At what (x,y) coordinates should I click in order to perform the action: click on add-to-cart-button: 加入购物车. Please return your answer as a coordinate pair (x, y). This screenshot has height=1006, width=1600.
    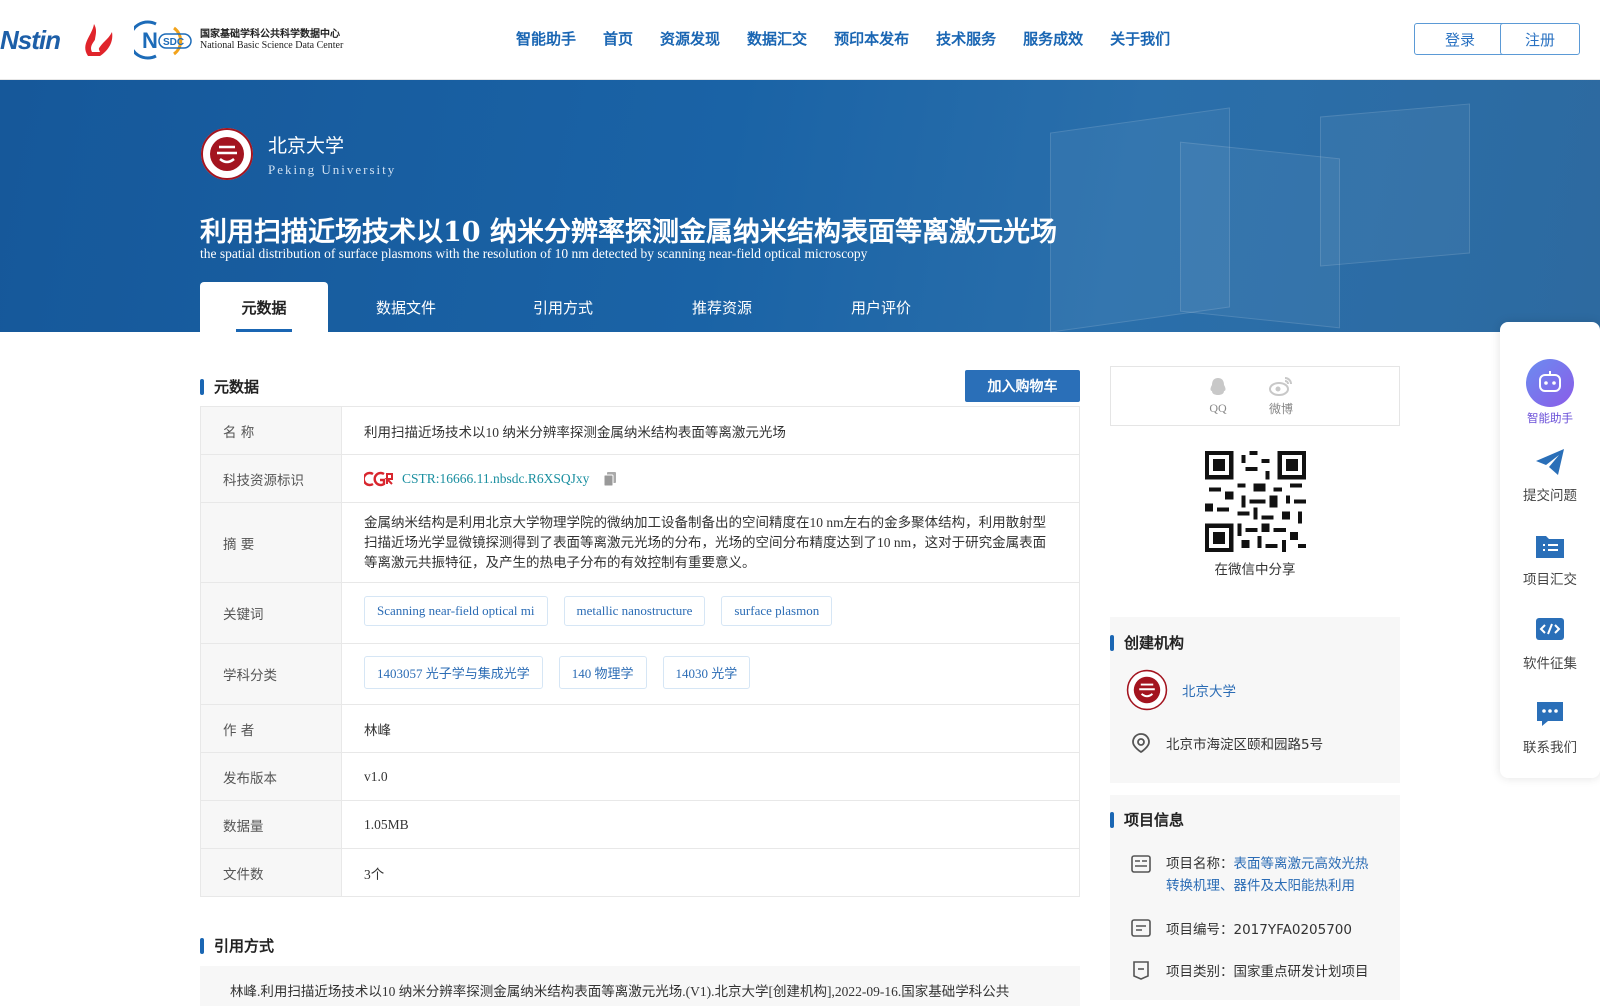
    Looking at the image, I should click on (1022, 386).